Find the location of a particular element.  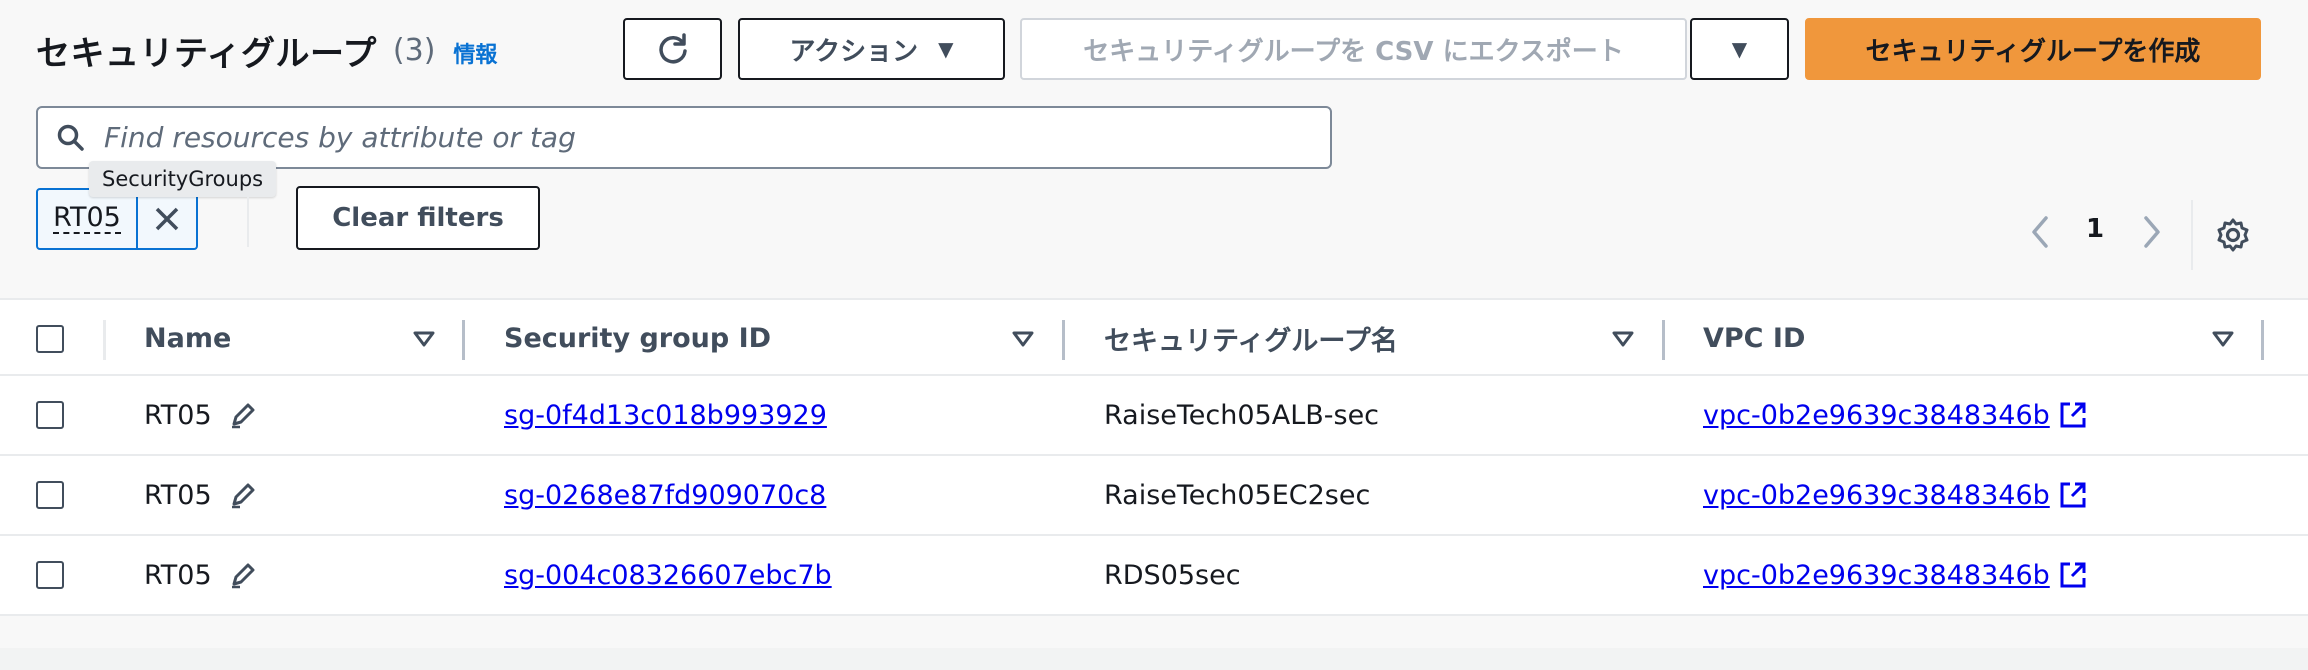

filter-token-label: RT05 is located at coordinates (88, 219).